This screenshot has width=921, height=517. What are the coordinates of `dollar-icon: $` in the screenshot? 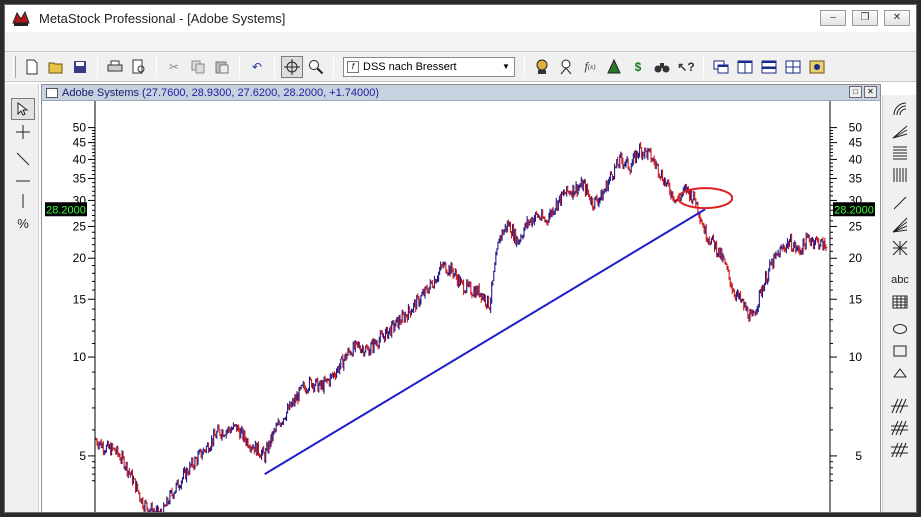 It's located at (638, 67).